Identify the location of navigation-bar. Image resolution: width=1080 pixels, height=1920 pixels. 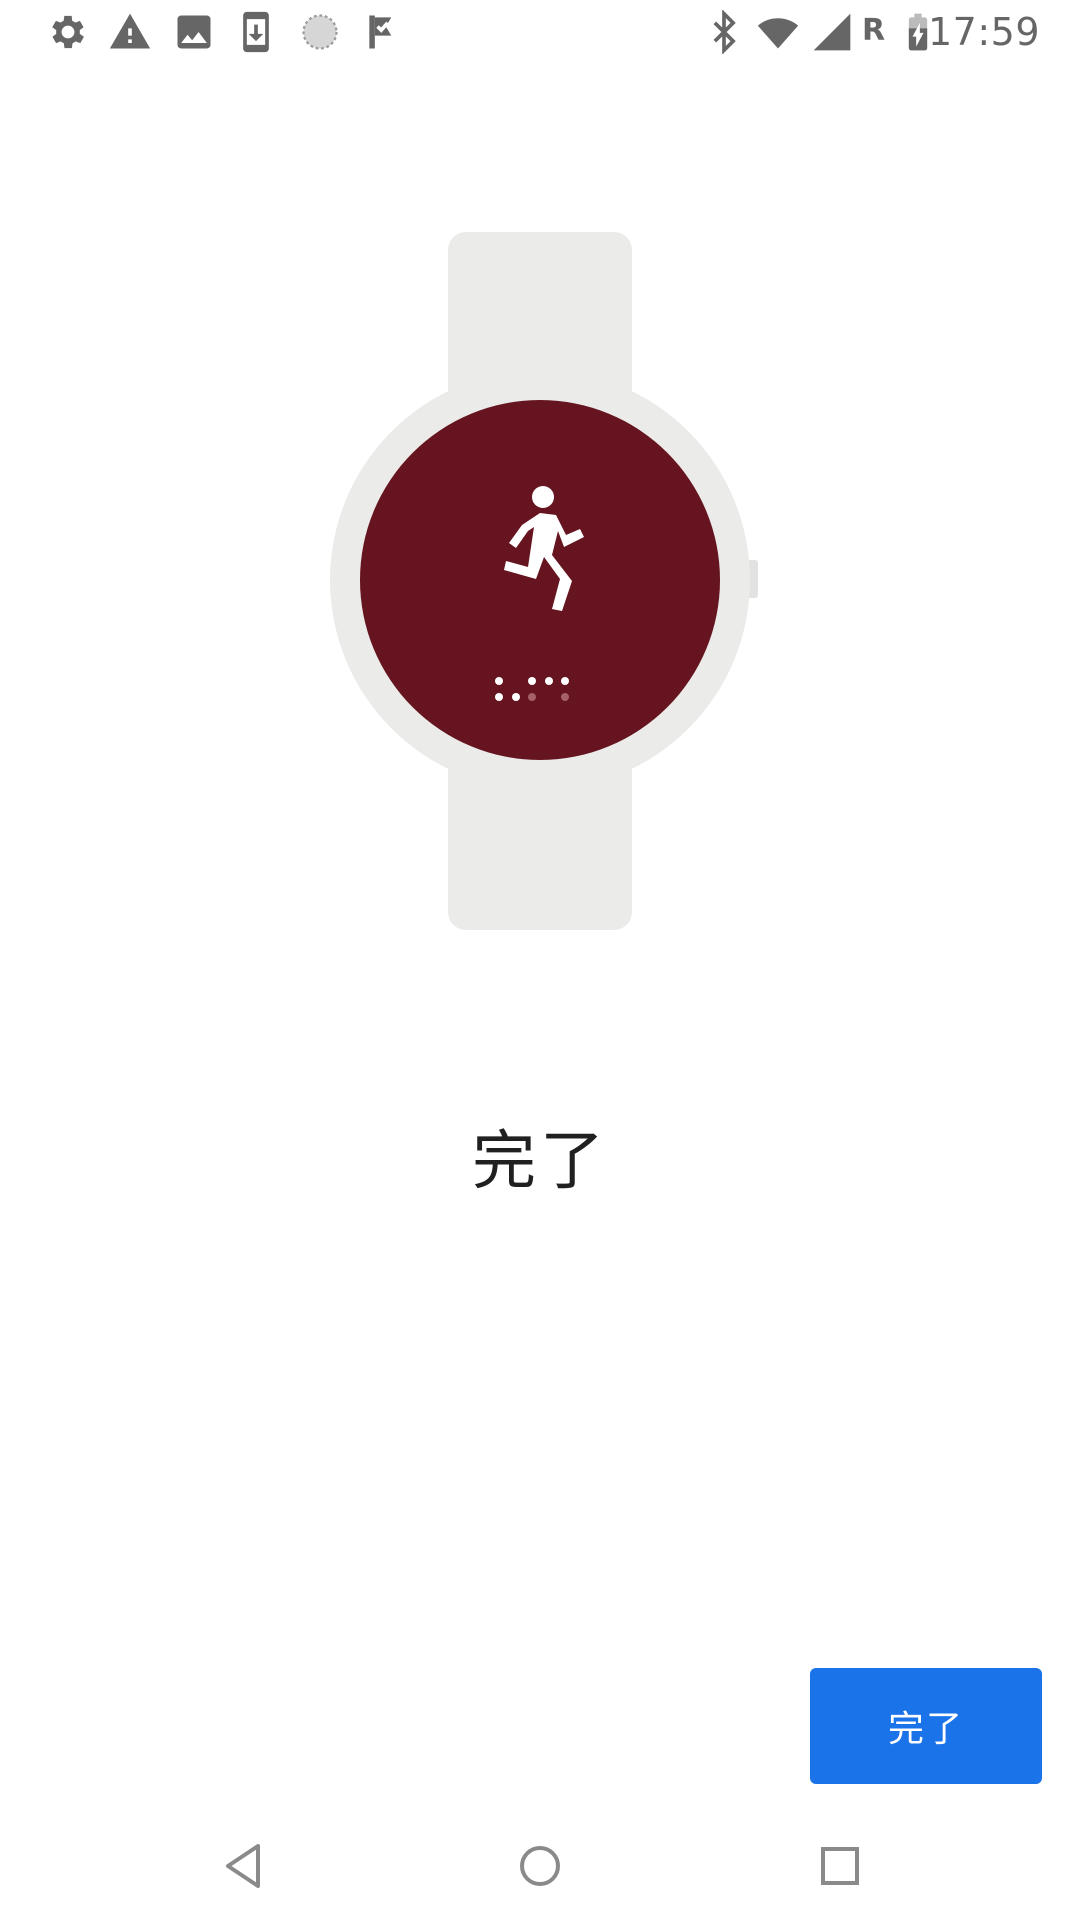
(540, 1866).